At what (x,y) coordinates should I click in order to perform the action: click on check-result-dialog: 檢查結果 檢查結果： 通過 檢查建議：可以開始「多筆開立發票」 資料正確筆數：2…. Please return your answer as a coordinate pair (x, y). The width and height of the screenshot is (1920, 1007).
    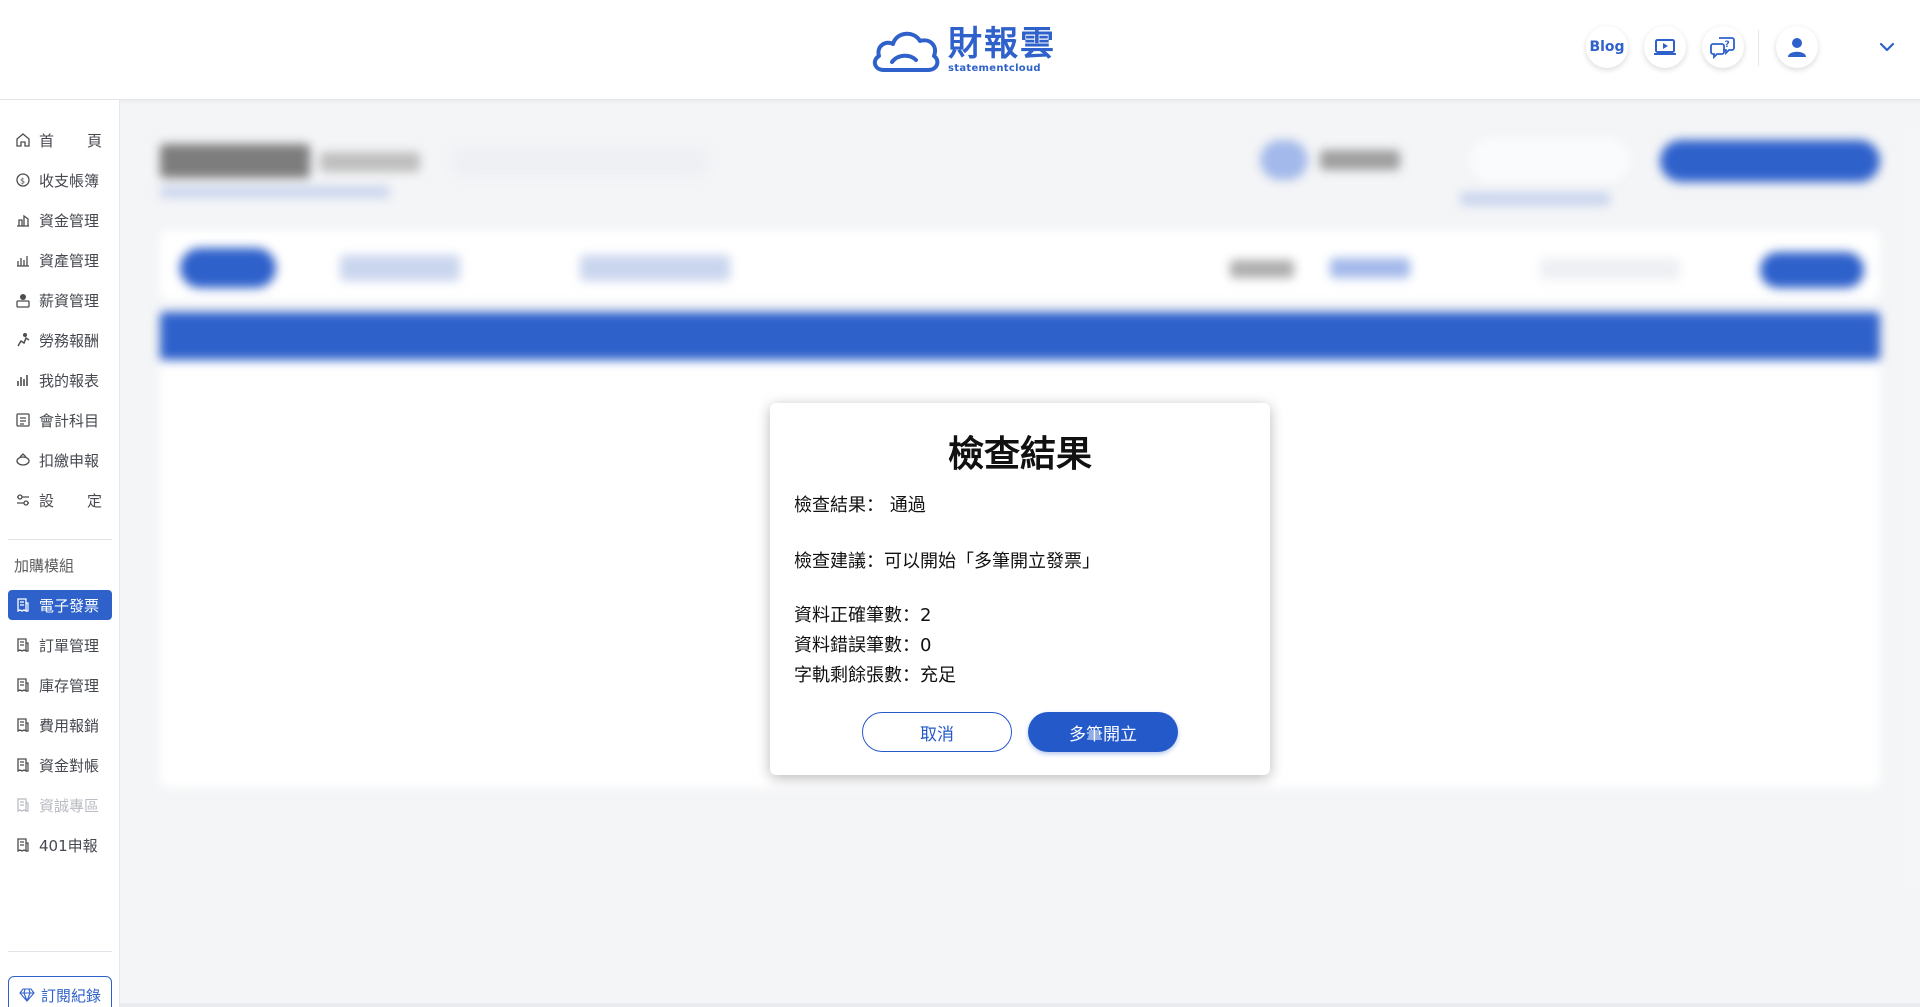
    Looking at the image, I should click on (1020, 589).